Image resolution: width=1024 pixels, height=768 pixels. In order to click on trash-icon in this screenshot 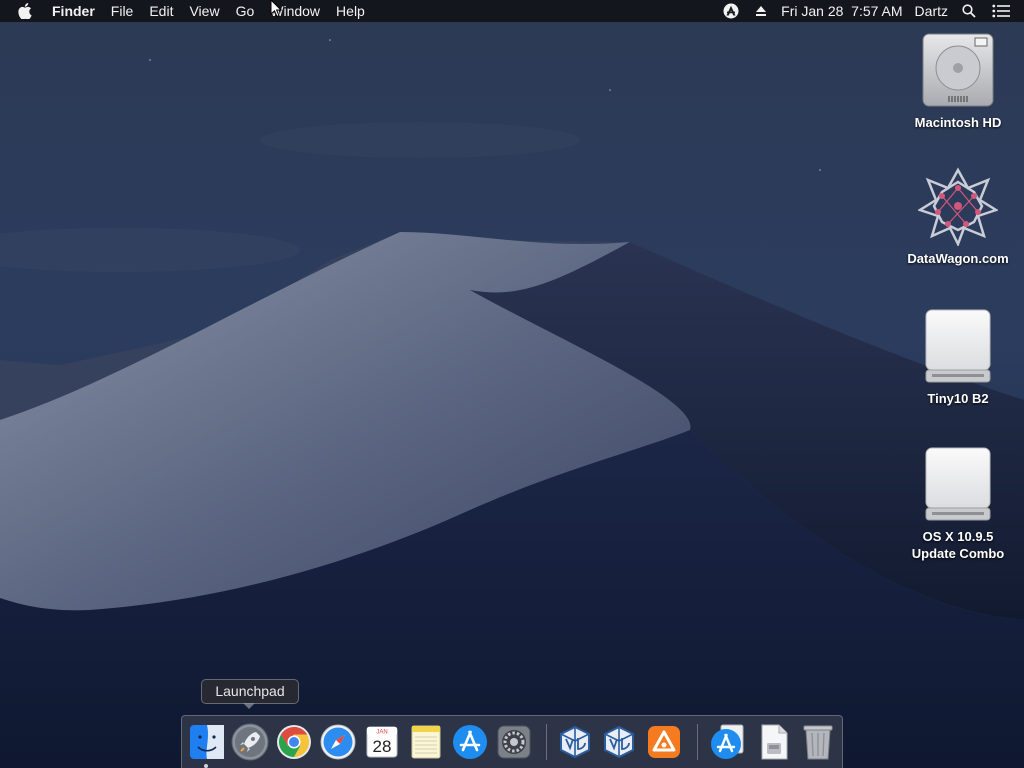, I will do `click(818, 742)`.